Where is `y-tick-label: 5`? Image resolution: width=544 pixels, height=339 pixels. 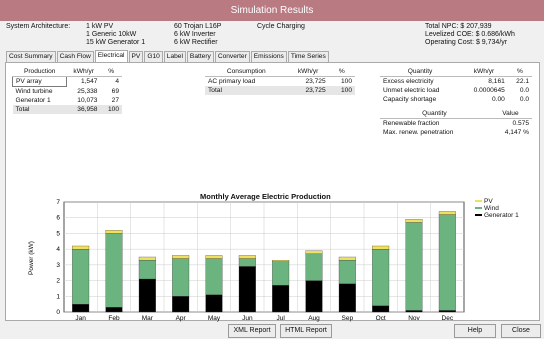
y-tick-label: 5 is located at coordinates (58, 233).